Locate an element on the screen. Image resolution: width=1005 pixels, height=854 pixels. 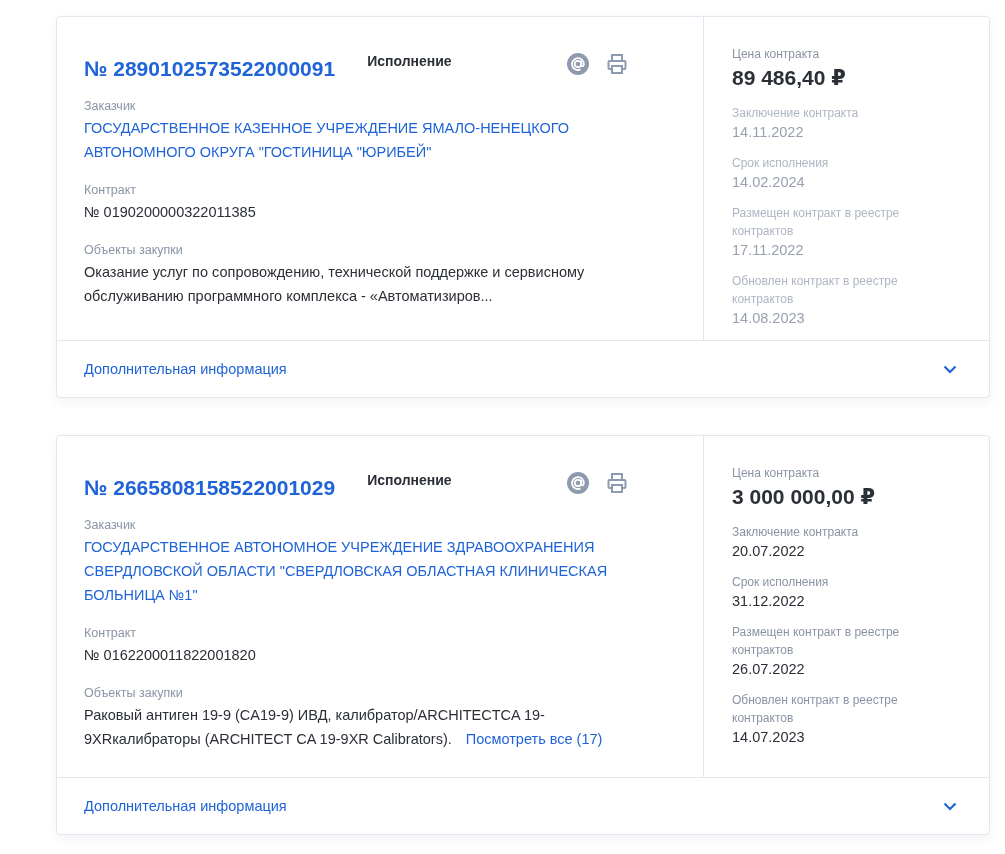
contract-number-link: № 2665808158522001029 is located at coordinates (210, 488).